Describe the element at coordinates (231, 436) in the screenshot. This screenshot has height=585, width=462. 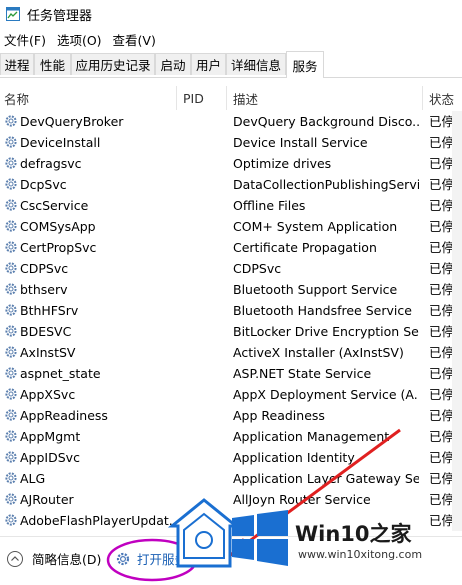
I see `table-row: AppMgmtApplication Management已停止` at that location.